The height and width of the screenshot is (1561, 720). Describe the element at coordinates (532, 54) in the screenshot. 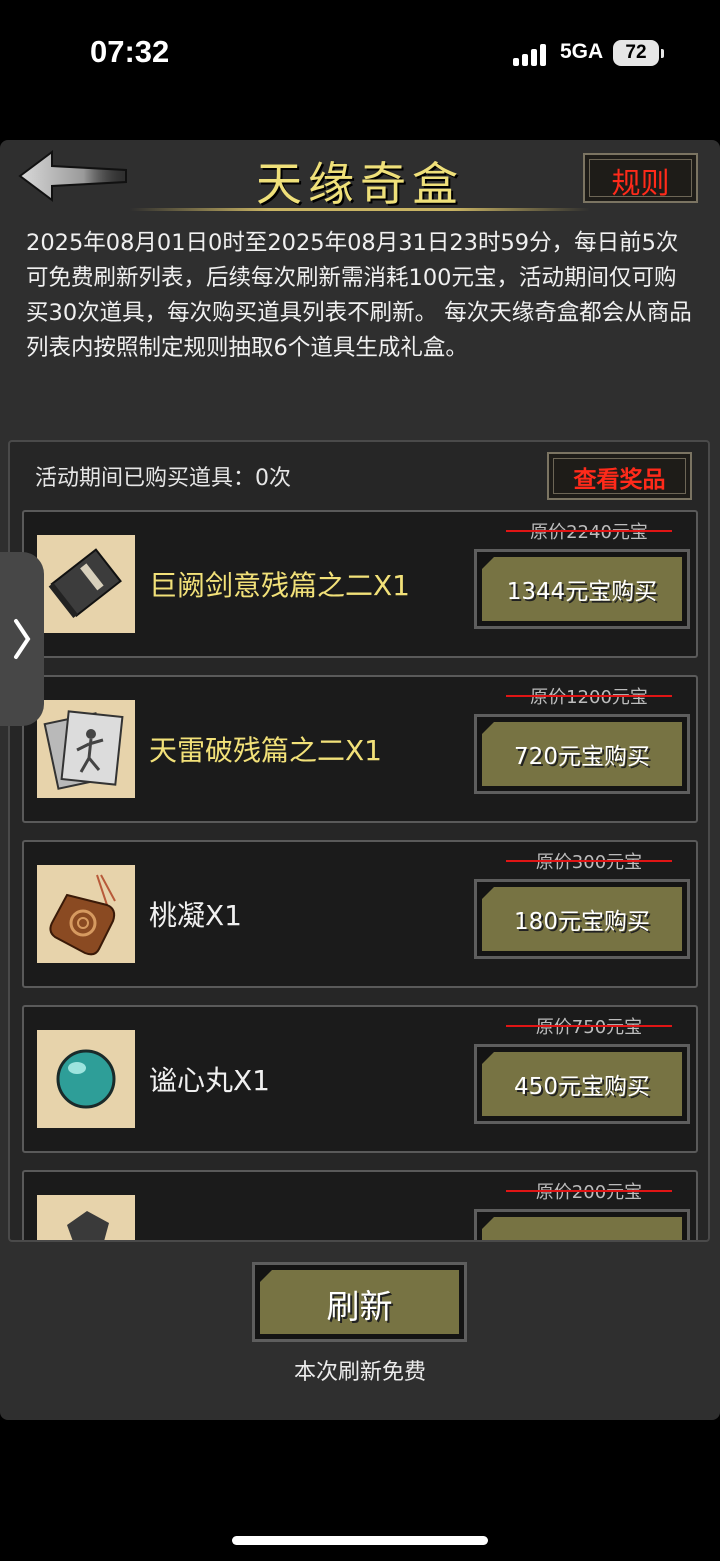

I see `signal-icon` at that location.